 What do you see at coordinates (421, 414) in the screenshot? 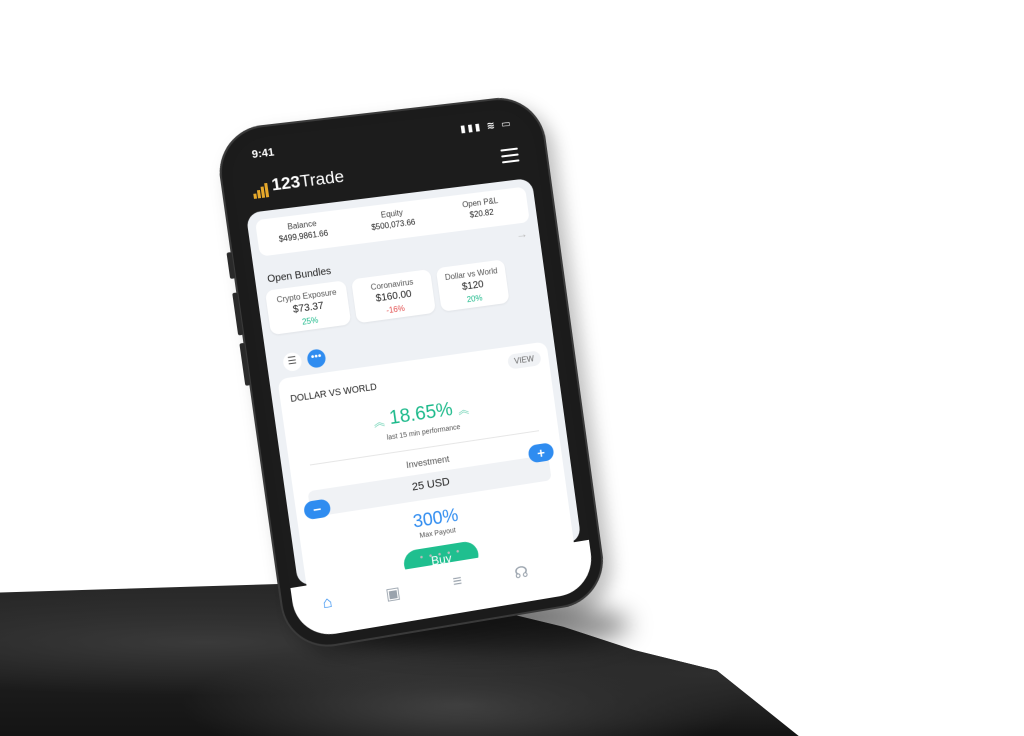
I see `performance-number: 18.65%` at bounding box center [421, 414].